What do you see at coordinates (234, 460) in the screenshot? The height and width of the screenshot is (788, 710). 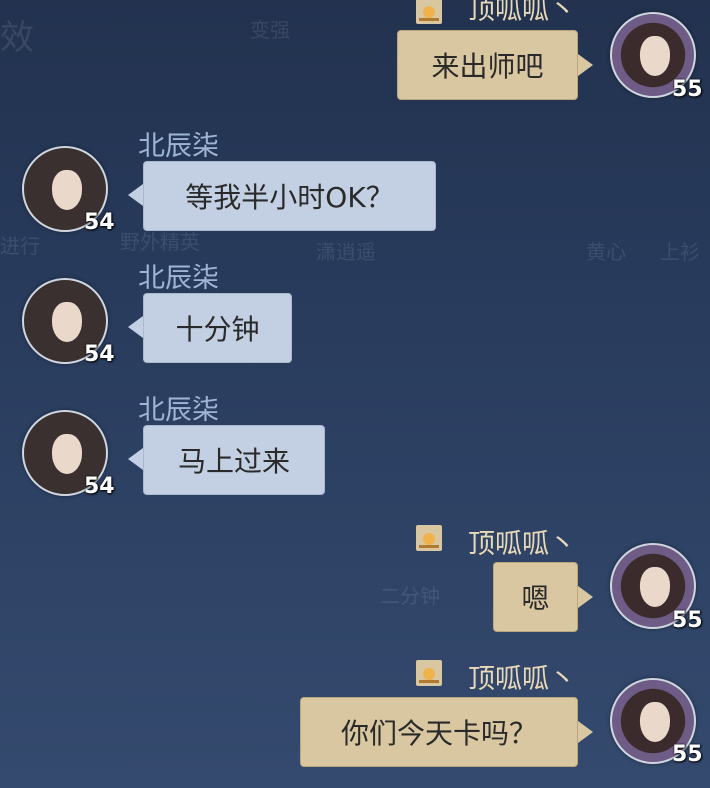 I see `message-bubble: 马上过来` at bounding box center [234, 460].